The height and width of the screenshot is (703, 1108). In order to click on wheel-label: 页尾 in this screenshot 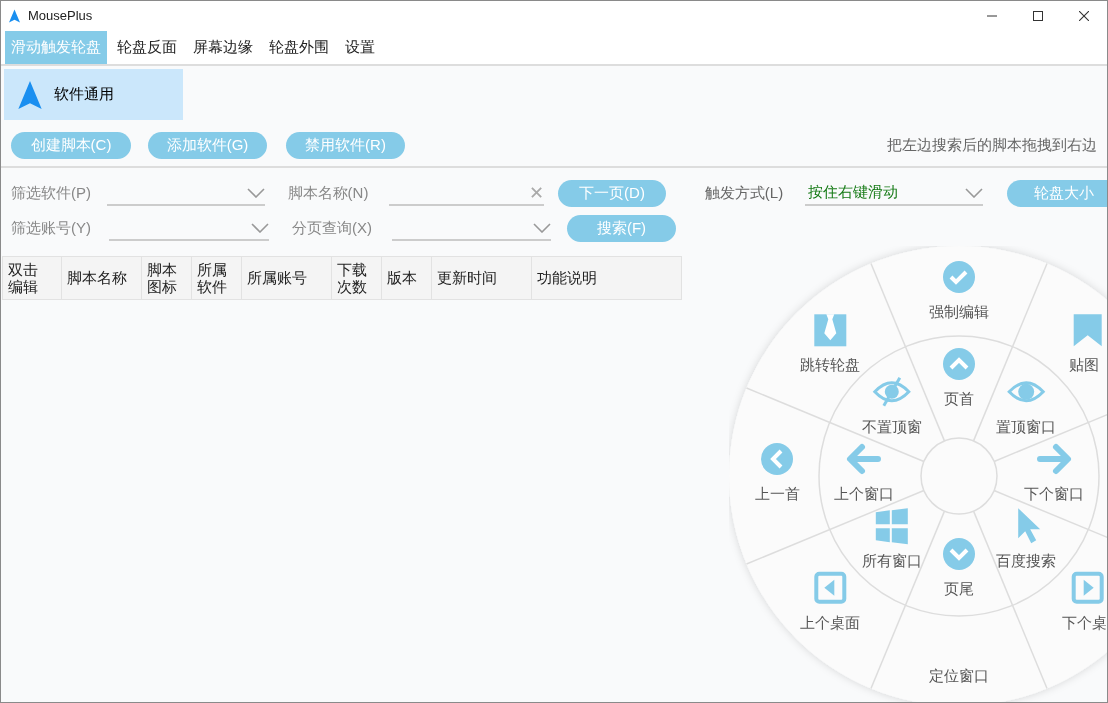, I will do `click(959, 588)`.